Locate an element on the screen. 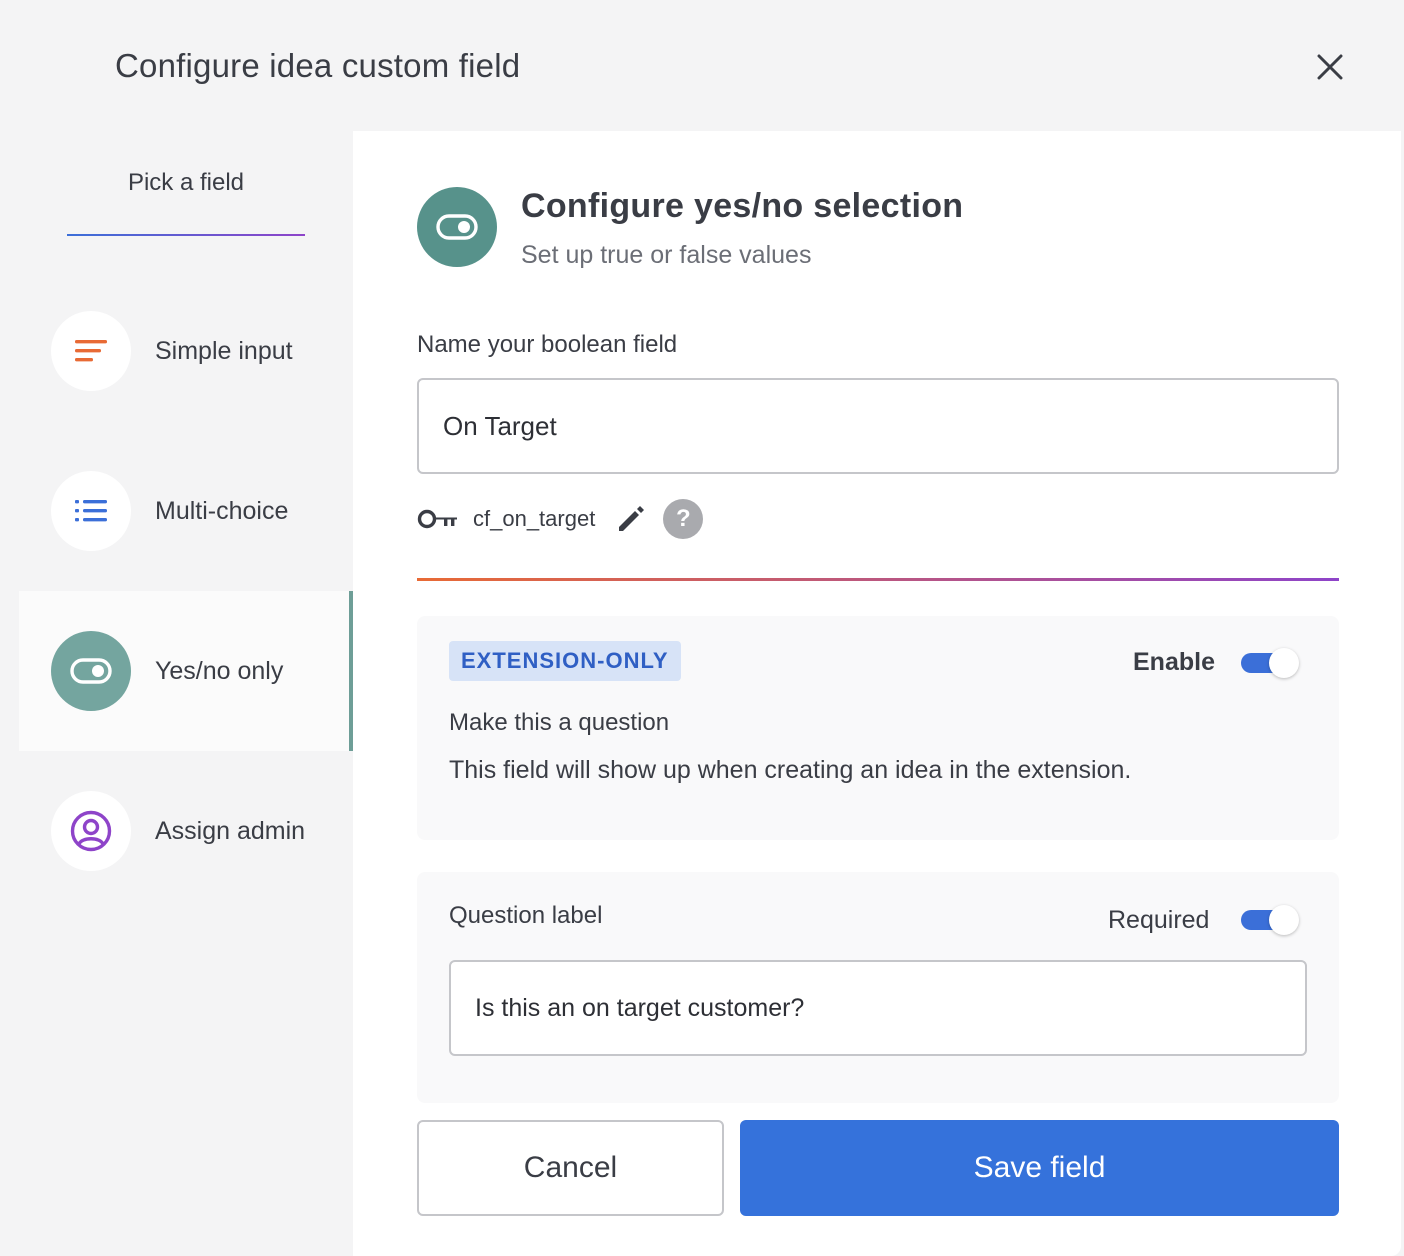  hero-icon-badge is located at coordinates (457, 227).